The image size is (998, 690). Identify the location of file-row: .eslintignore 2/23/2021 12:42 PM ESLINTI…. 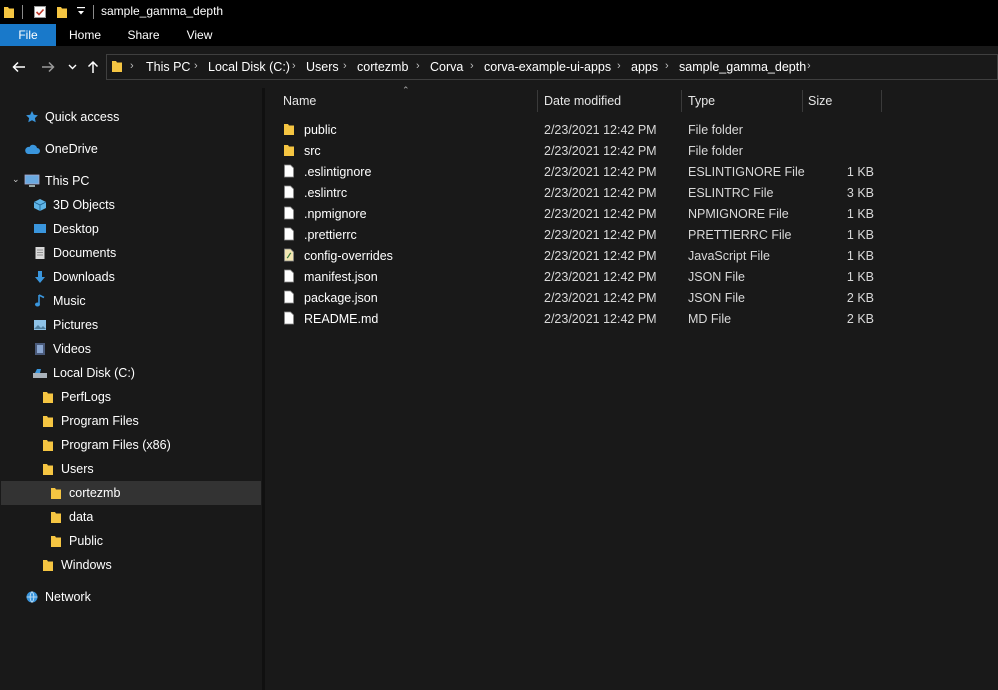
(631, 172).